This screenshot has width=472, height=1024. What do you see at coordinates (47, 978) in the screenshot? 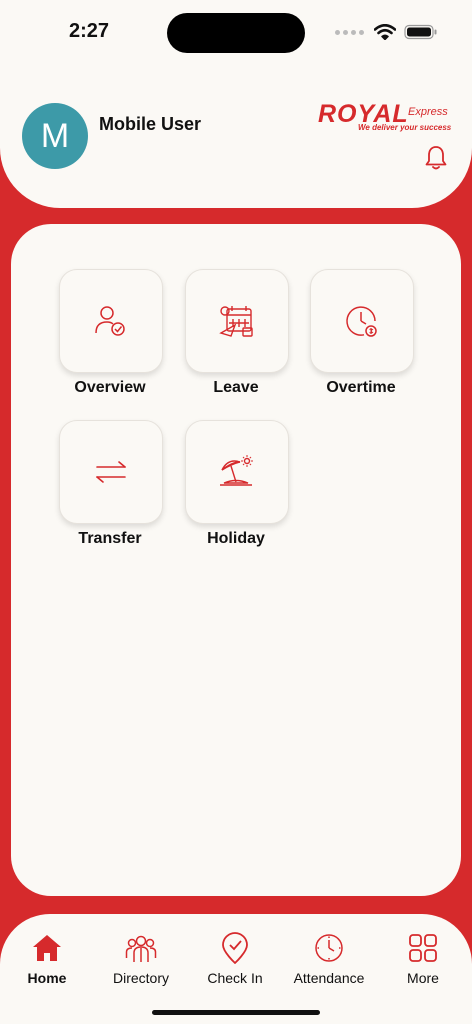
I see `nav-home-label: Home` at bounding box center [47, 978].